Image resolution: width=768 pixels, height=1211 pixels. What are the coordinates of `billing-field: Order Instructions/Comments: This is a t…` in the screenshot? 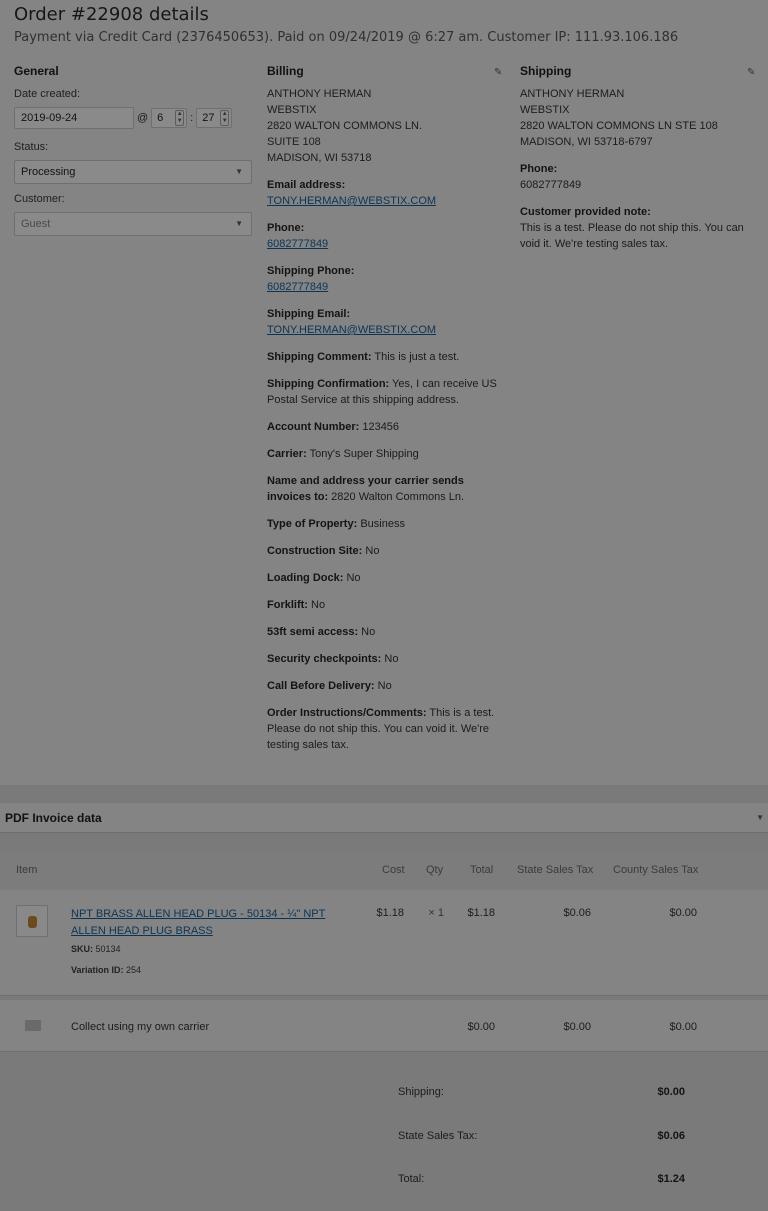 It's located at (387, 729).